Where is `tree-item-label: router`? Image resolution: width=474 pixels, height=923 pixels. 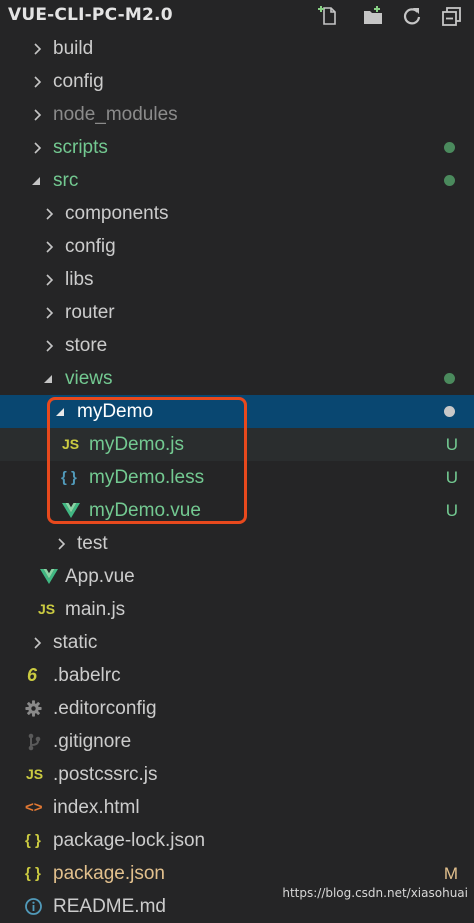 tree-item-label: router is located at coordinates (90, 312).